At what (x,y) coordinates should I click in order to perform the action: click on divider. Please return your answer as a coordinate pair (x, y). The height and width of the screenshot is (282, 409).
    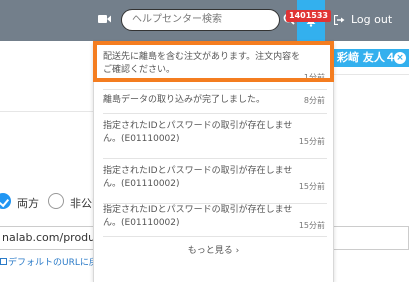
    Looking at the image, I should click on (371, 74).